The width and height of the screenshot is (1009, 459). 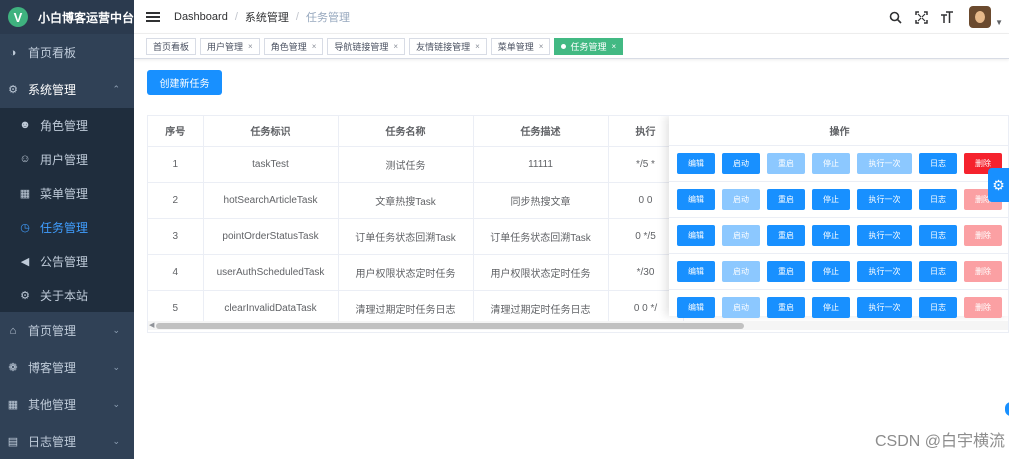 What do you see at coordinates (67, 295) in the screenshot?
I see `sidebar-item-about: ⚙ 关于本站` at bounding box center [67, 295].